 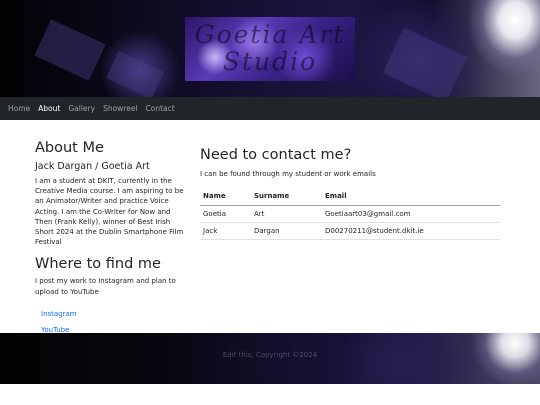 I want to click on nav-contact-link: Contact, so click(x=160, y=108).